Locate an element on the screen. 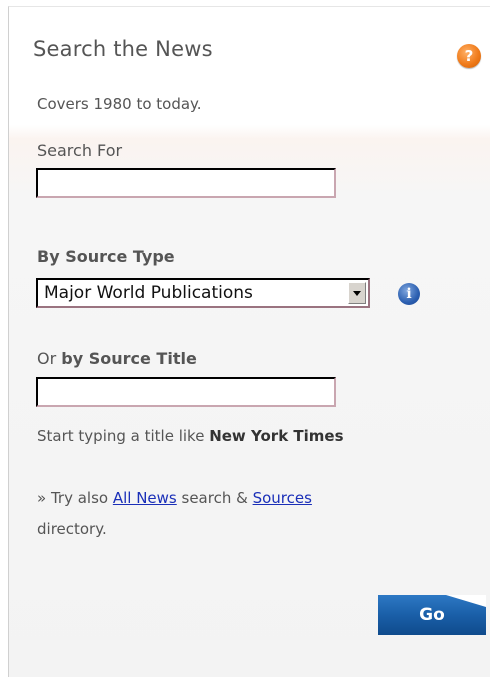  source-title-label: Or by Source Title is located at coordinates (117, 358).